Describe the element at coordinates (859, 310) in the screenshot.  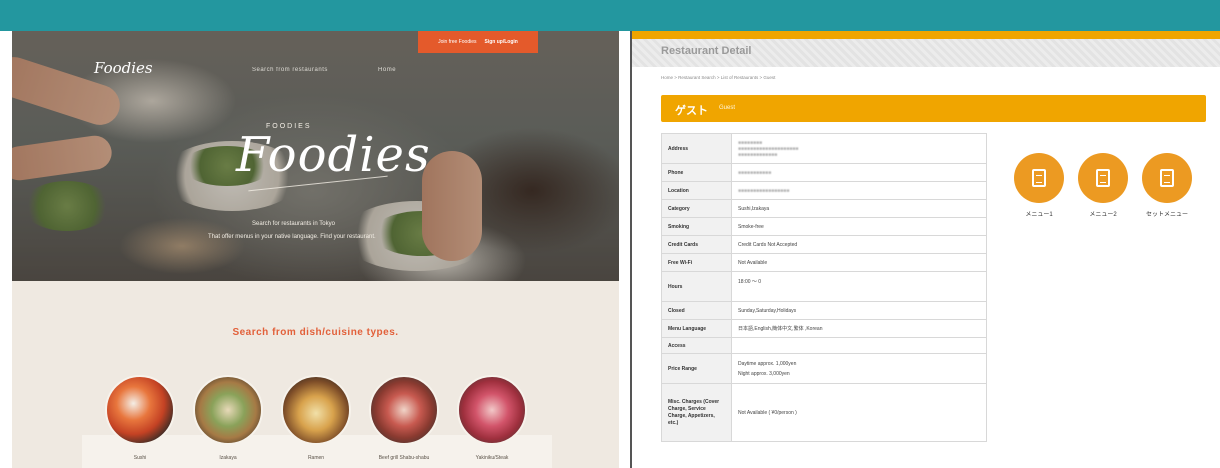
I see `info-value: Sunday,Saturday,Holidays` at that location.